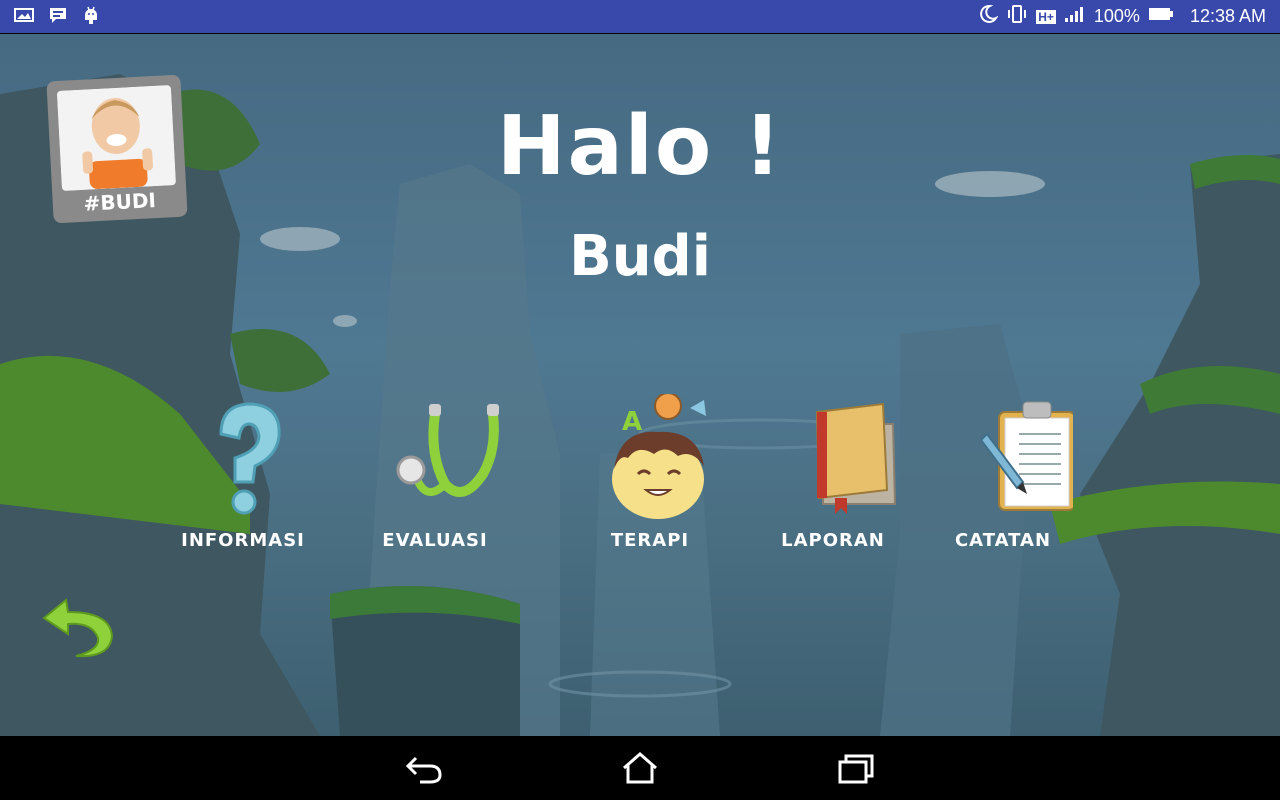 This screenshot has width=1280, height=800. I want to click on back-button, so click(78, 627).